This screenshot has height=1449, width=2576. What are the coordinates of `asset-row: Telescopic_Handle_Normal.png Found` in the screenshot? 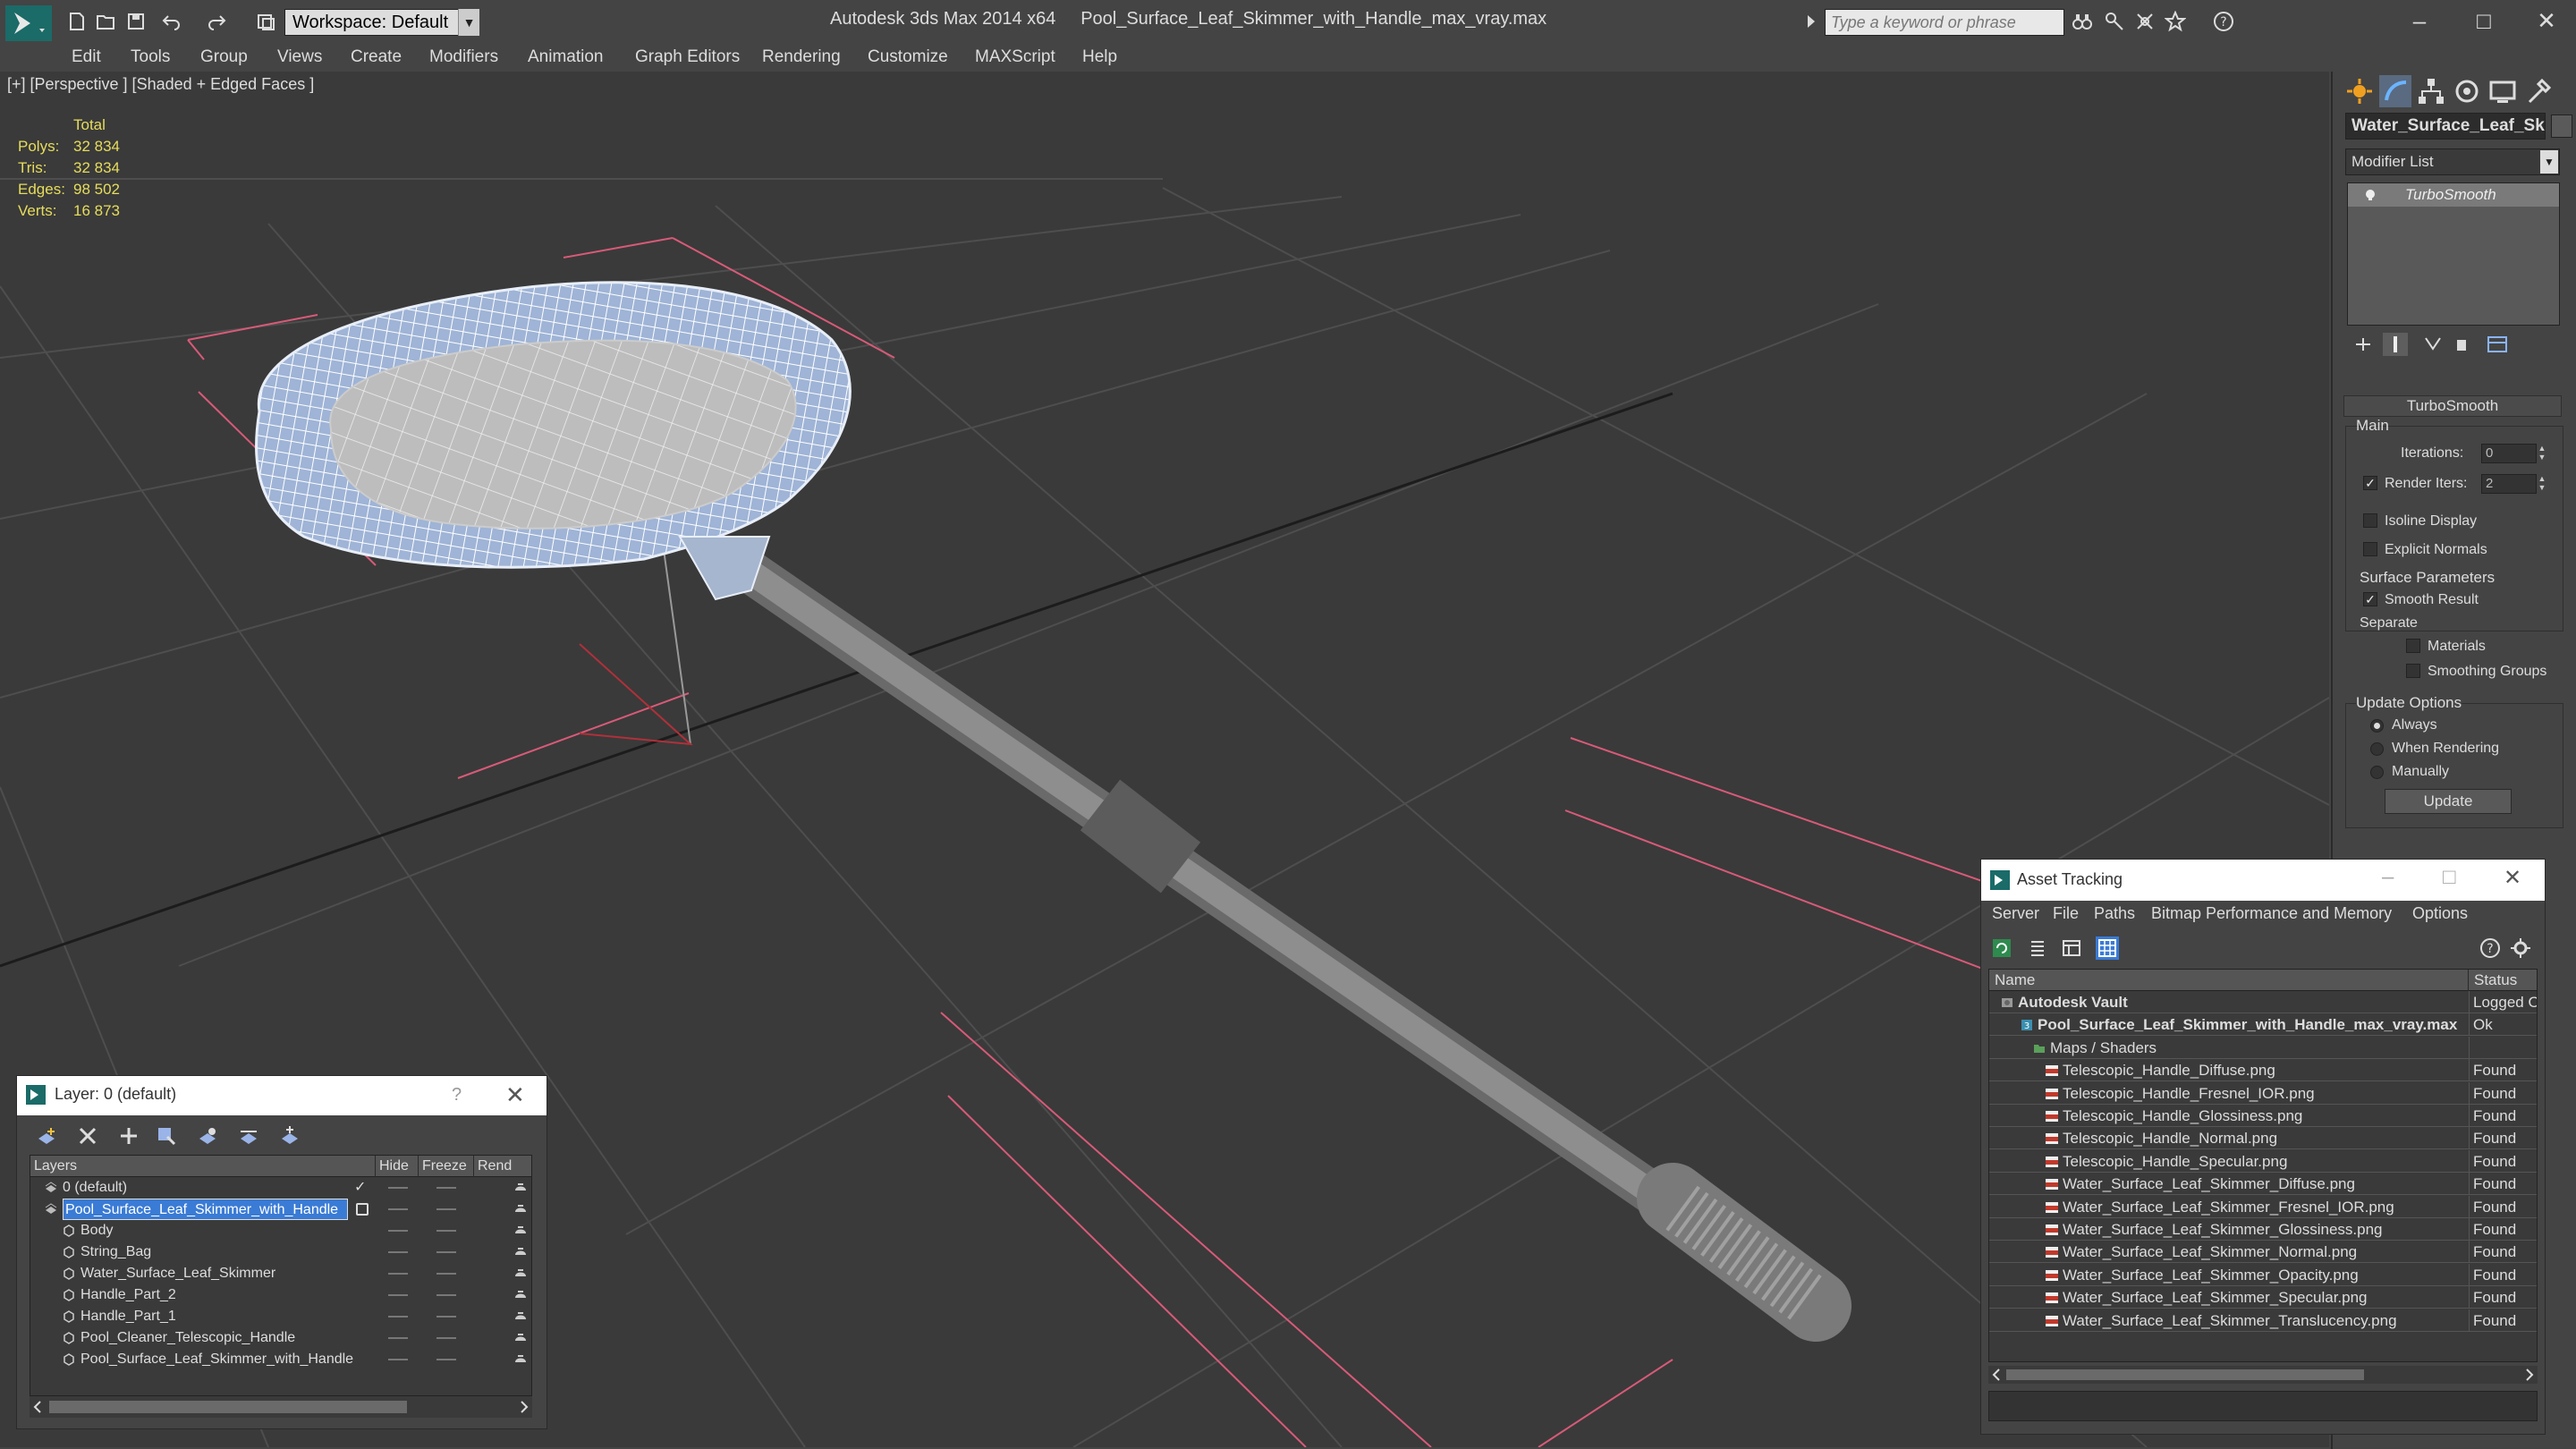 It's located at (2263, 1138).